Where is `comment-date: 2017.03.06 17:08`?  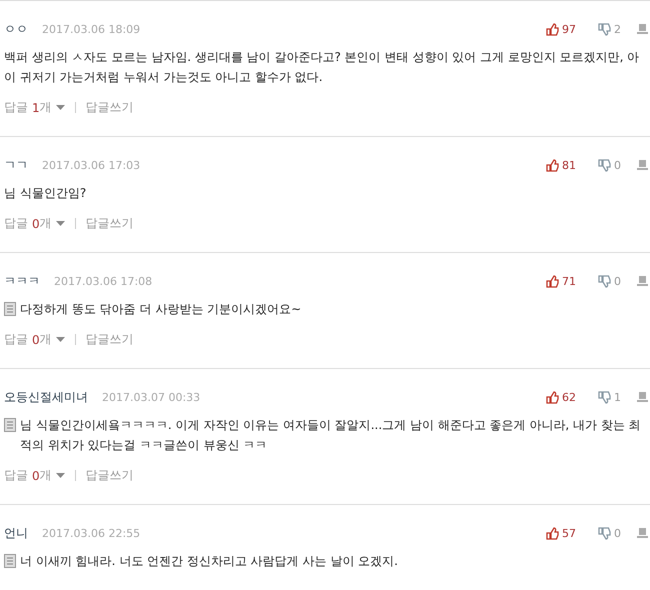 comment-date: 2017.03.06 17:08 is located at coordinates (103, 281).